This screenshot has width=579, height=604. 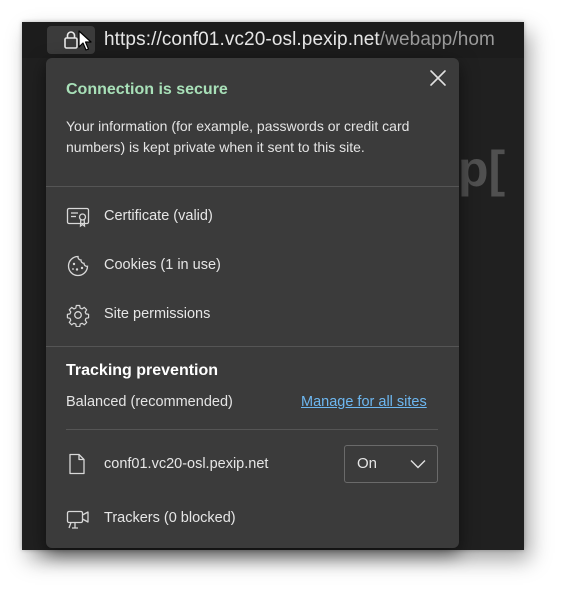 What do you see at coordinates (71, 40) in the screenshot?
I see `lock-icon` at bounding box center [71, 40].